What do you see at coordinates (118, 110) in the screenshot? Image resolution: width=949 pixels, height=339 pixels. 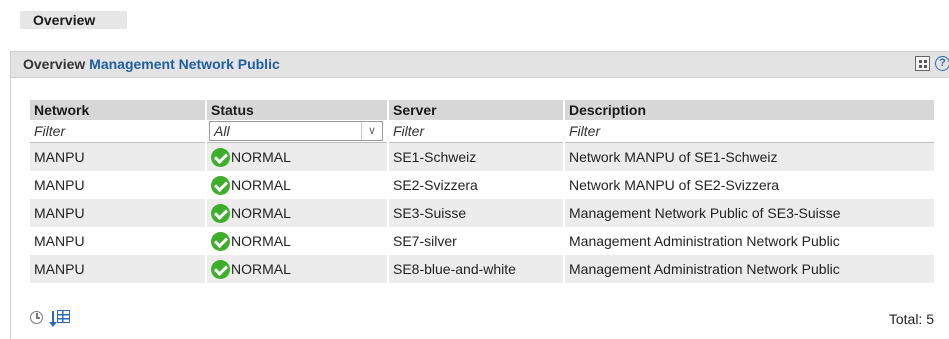 I see `column-header-network: Network` at bounding box center [118, 110].